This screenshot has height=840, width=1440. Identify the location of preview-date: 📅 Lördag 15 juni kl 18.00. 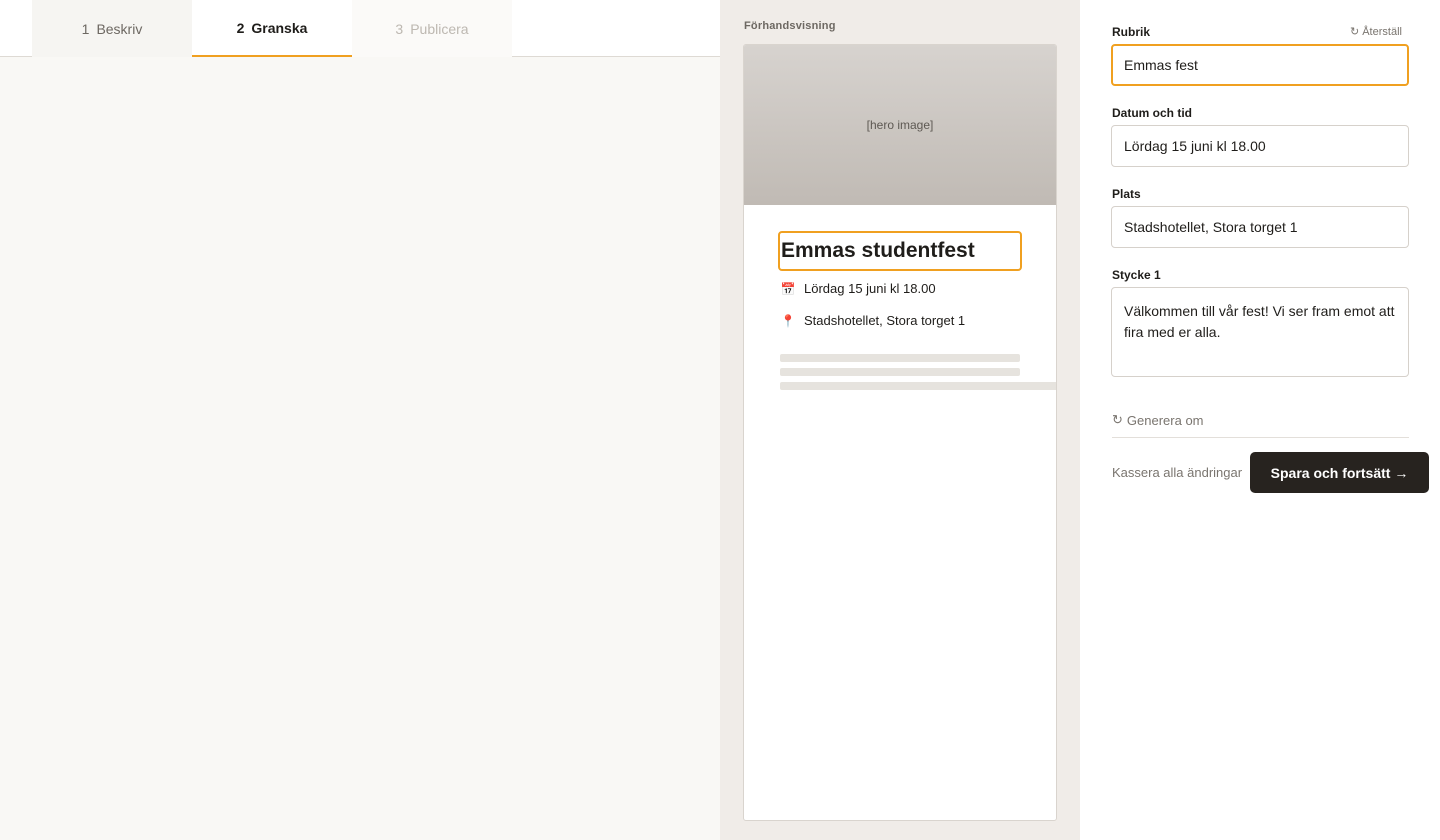
(858, 288).